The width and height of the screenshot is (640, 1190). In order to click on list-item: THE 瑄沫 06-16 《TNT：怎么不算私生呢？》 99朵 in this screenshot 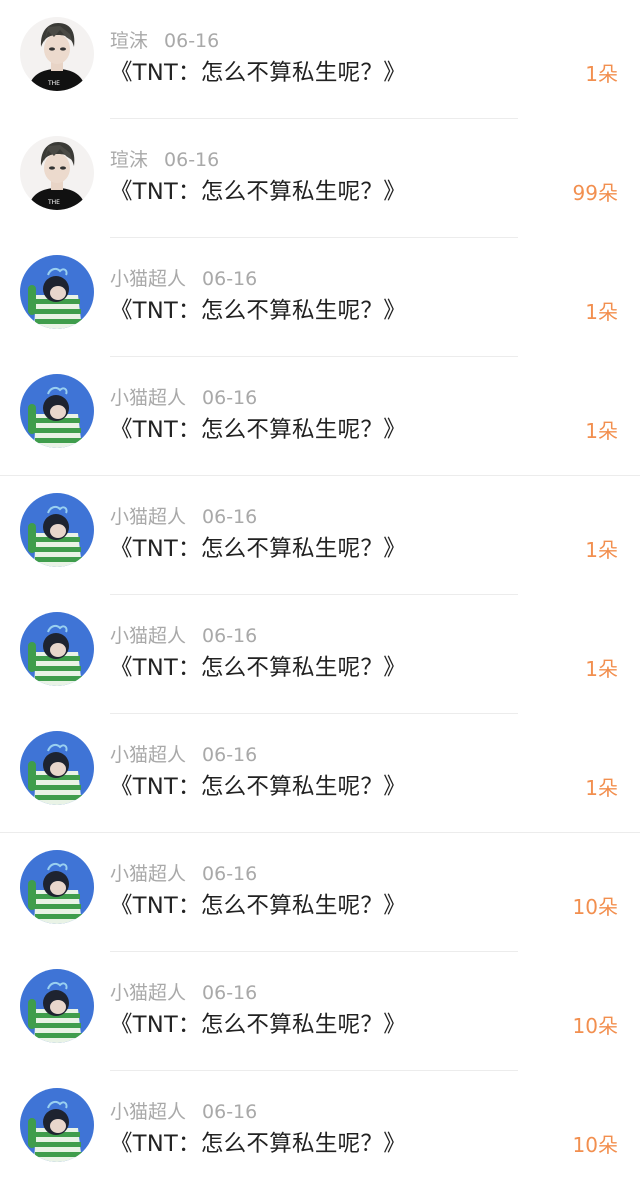, I will do `click(320, 178)`.